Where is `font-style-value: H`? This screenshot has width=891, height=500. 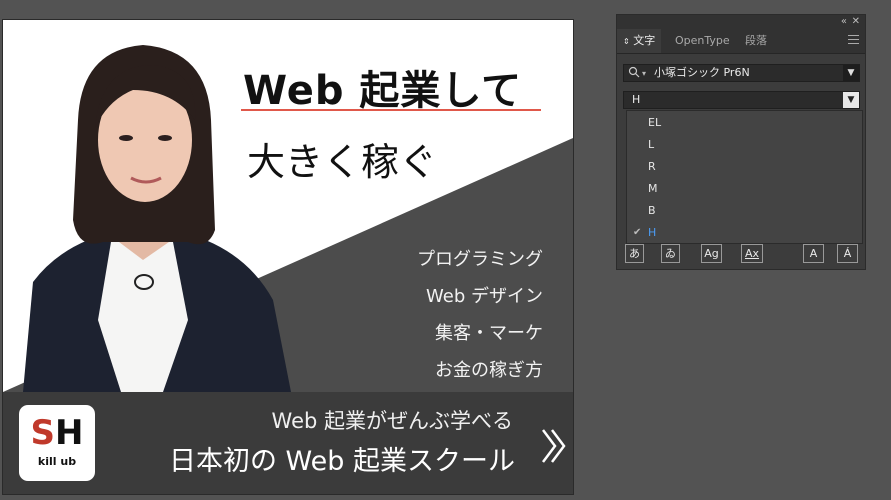 font-style-value: H is located at coordinates (636, 99).